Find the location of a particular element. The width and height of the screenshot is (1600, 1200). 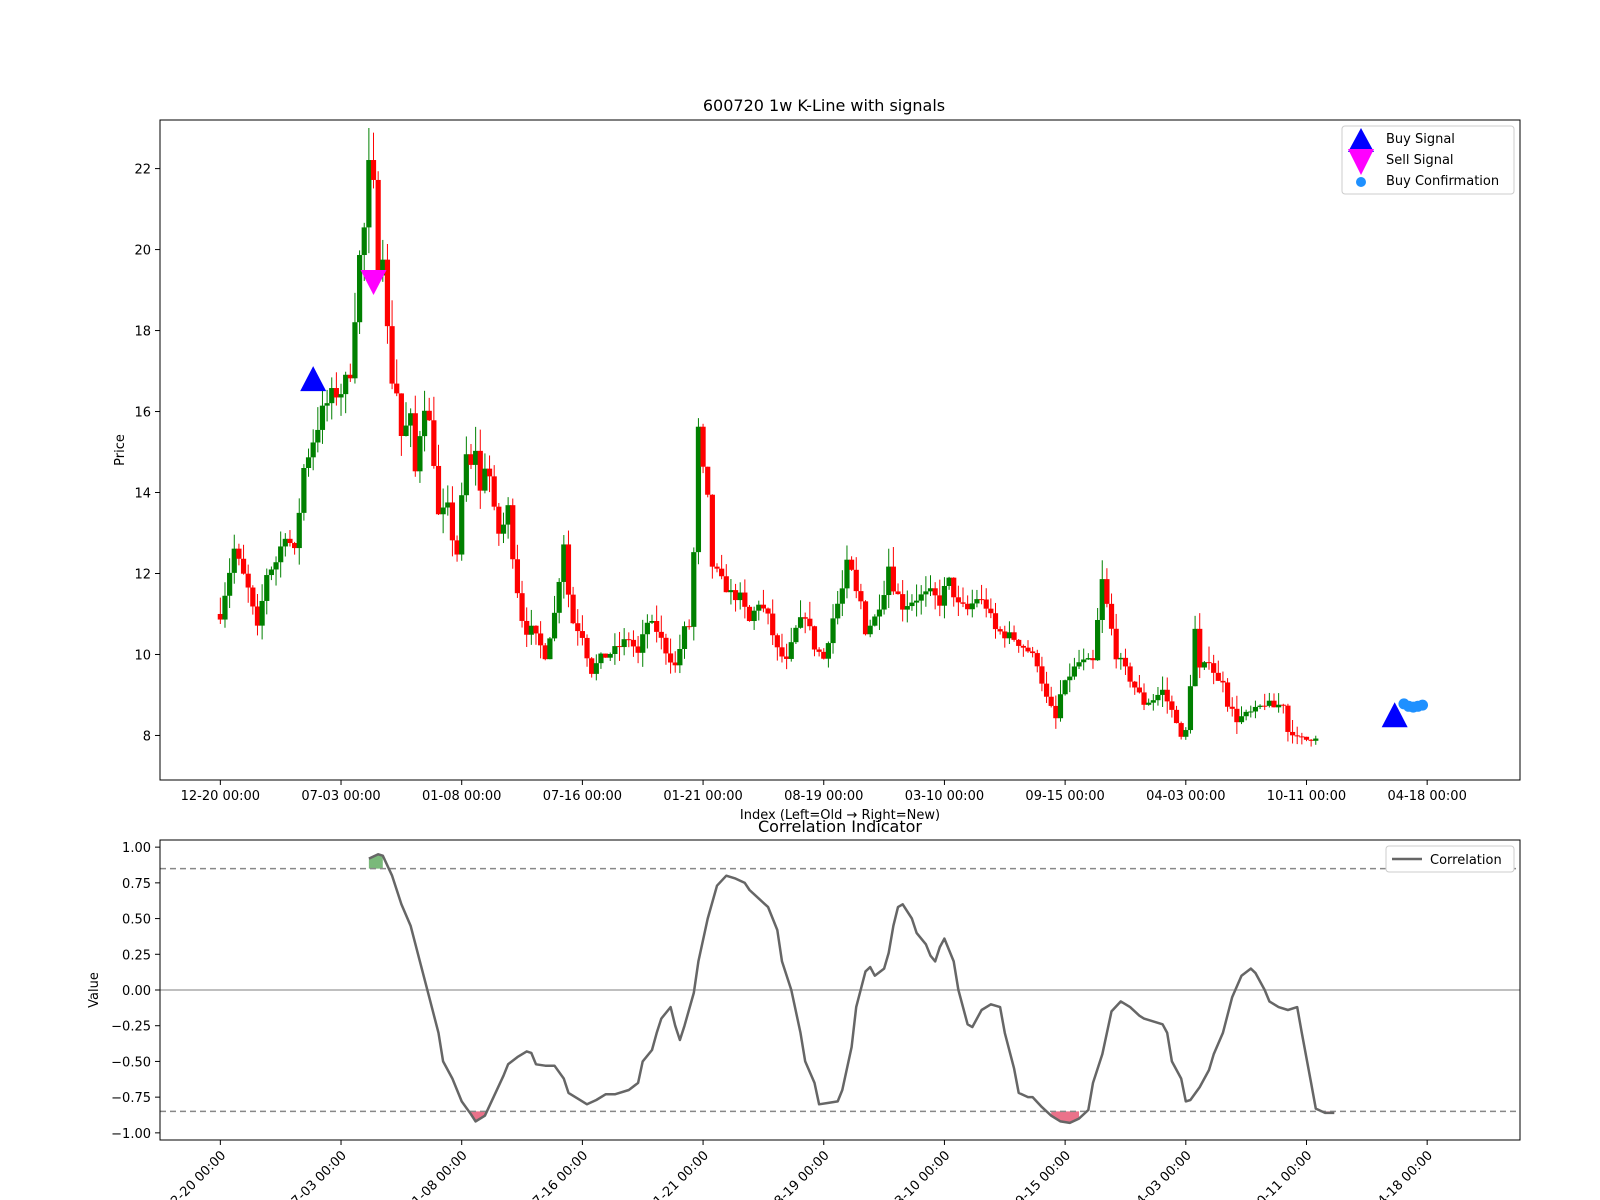

y-tick-label: 16 is located at coordinates (142, 413).